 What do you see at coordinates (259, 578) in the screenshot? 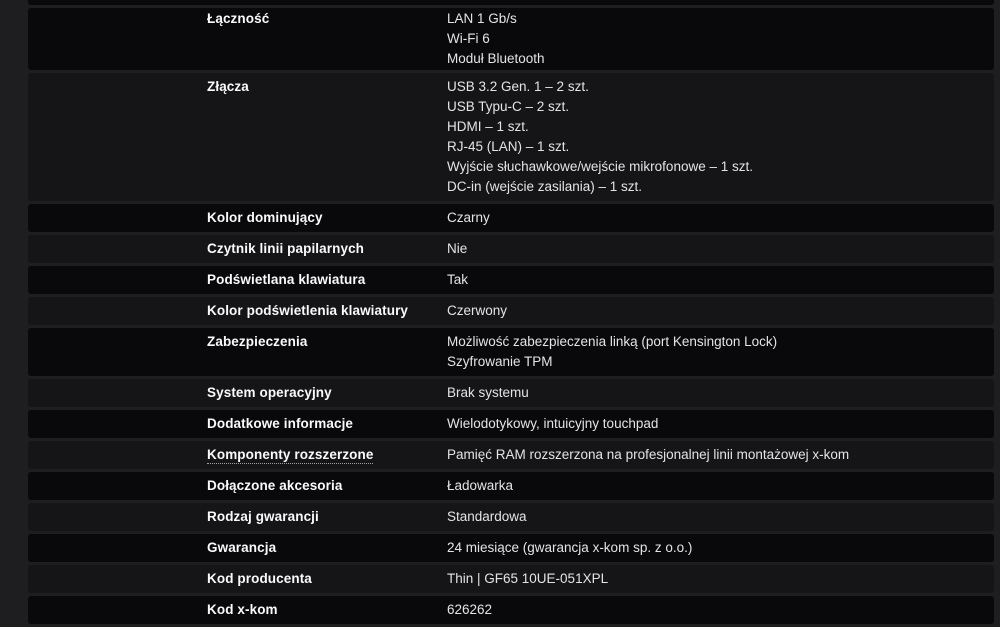
I see `spec-label: Kod producenta` at bounding box center [259, 578].